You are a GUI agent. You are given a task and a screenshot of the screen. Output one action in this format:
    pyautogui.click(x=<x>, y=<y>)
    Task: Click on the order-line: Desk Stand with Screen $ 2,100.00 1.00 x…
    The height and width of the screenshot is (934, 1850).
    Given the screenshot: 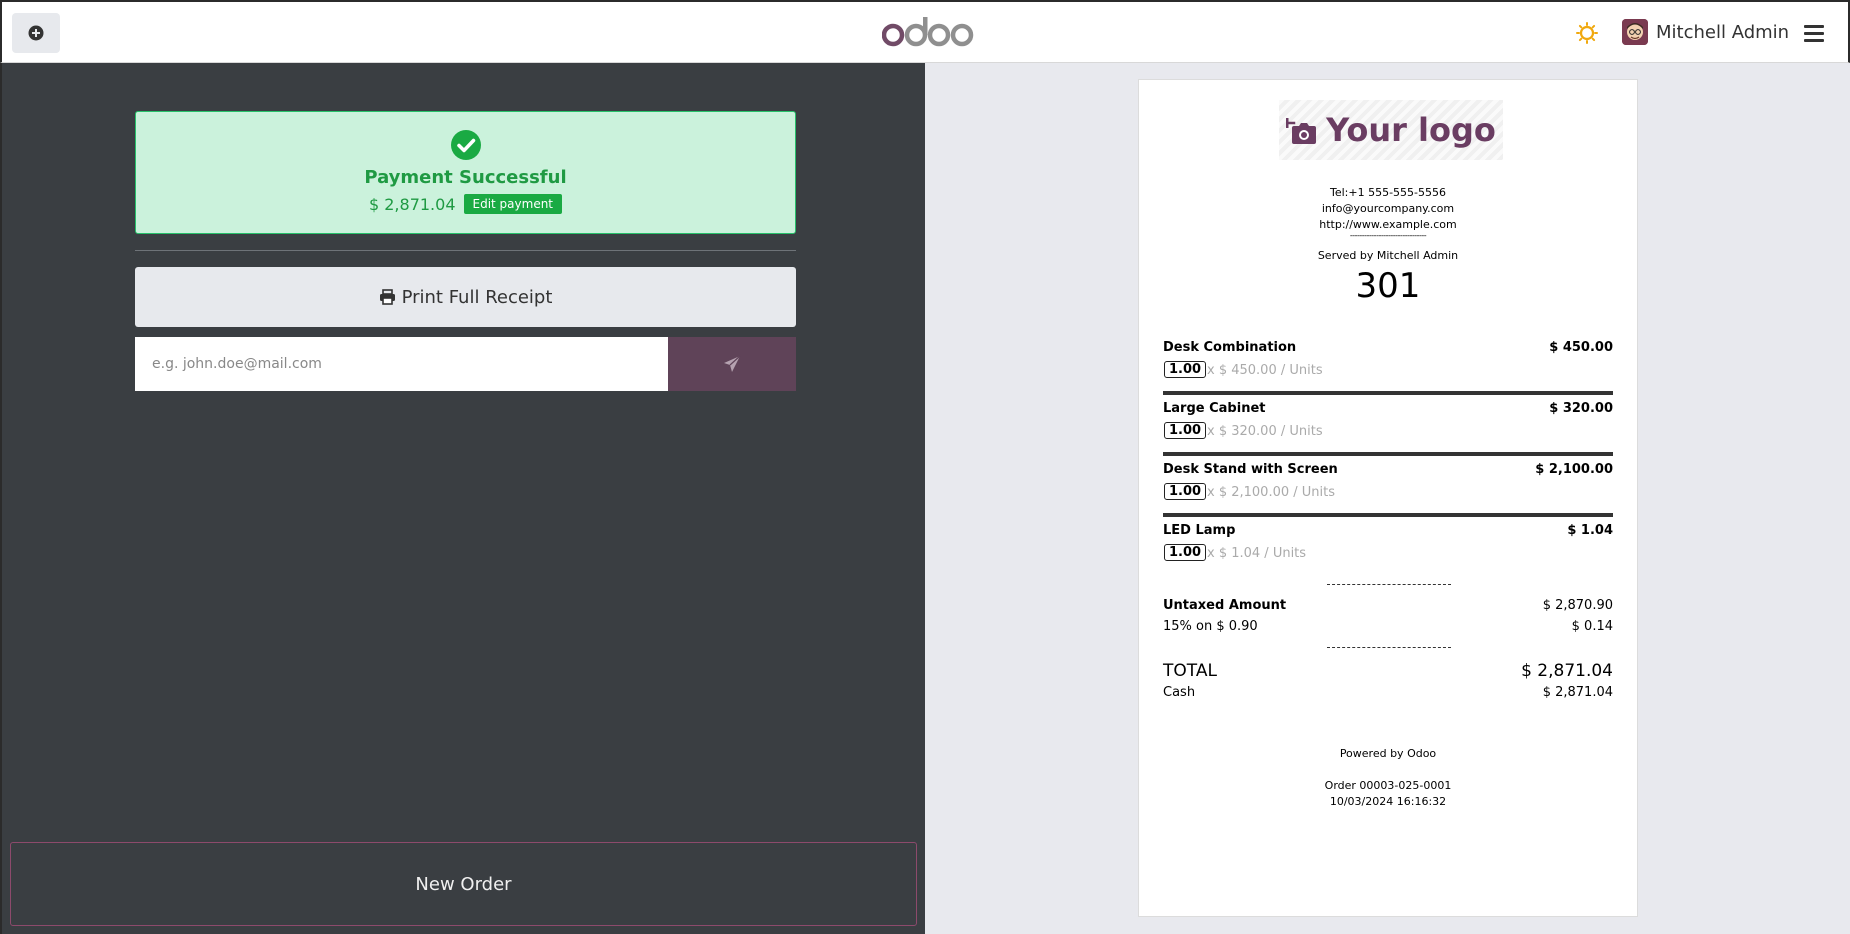 What is the action you would take?
    pyautogui.click(x=1388, y=492)
    